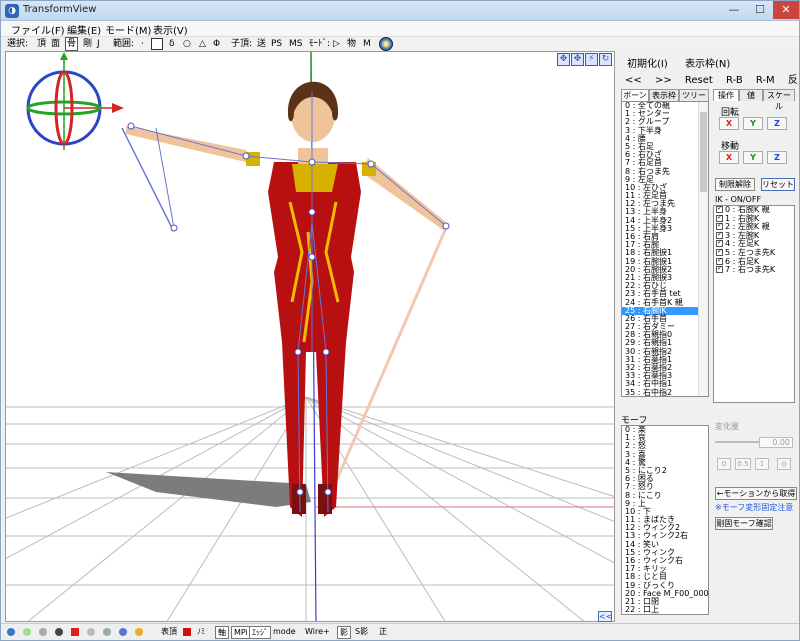 This screenshot has width=800, height=641. What do you see at coordinates (170, 29) in the screenshot?
I see `menu-view: 表示(V)` at bounding box center [170, 29].